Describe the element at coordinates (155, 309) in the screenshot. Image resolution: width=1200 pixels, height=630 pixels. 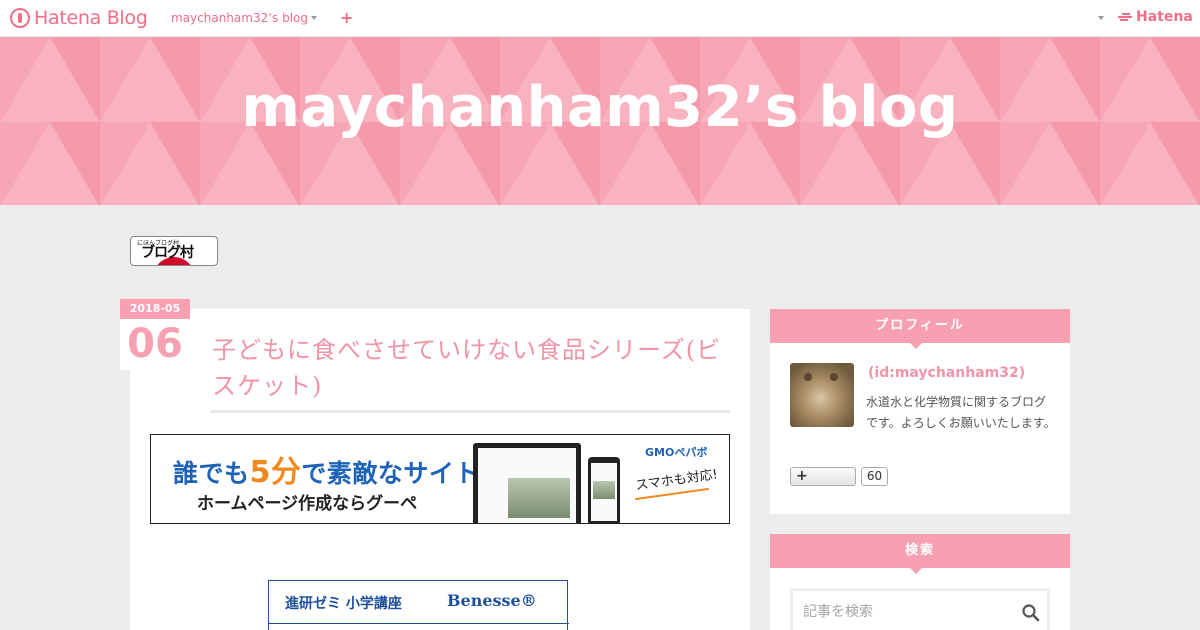
I see `entry-date-year-month: 2018-05` at that location.